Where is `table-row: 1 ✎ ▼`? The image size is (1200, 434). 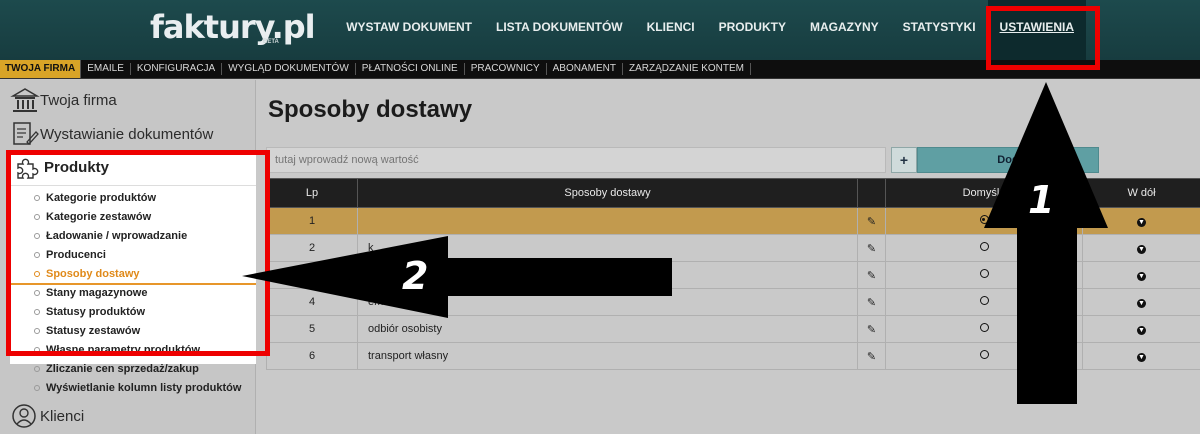 table-row: 1 ✎ ▼ is located at coordinates (733, 221).